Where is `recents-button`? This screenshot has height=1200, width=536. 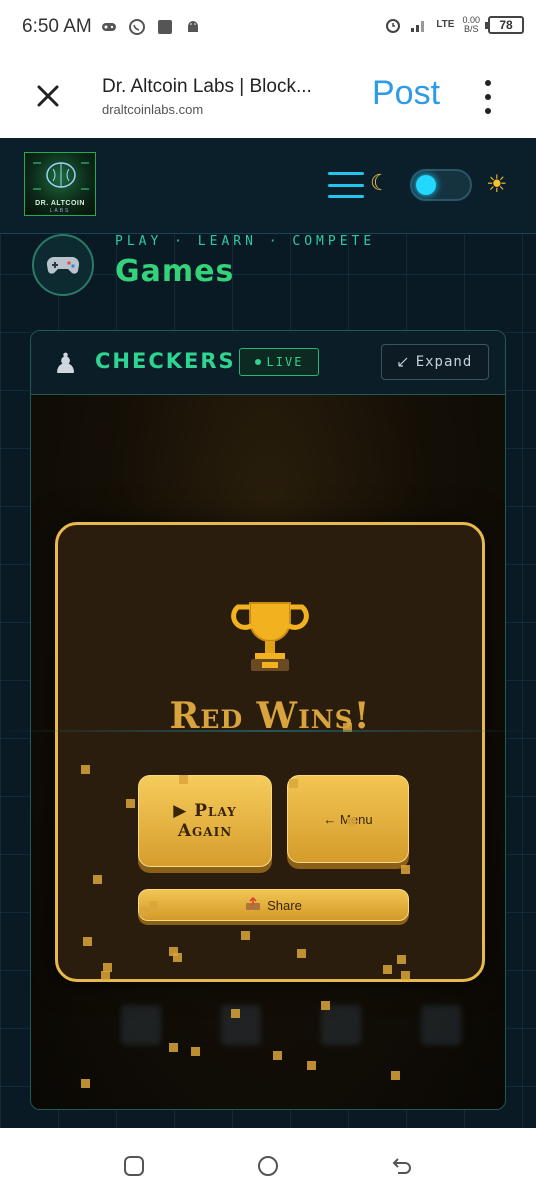
recents-button is located at coordinates (134, 1166).